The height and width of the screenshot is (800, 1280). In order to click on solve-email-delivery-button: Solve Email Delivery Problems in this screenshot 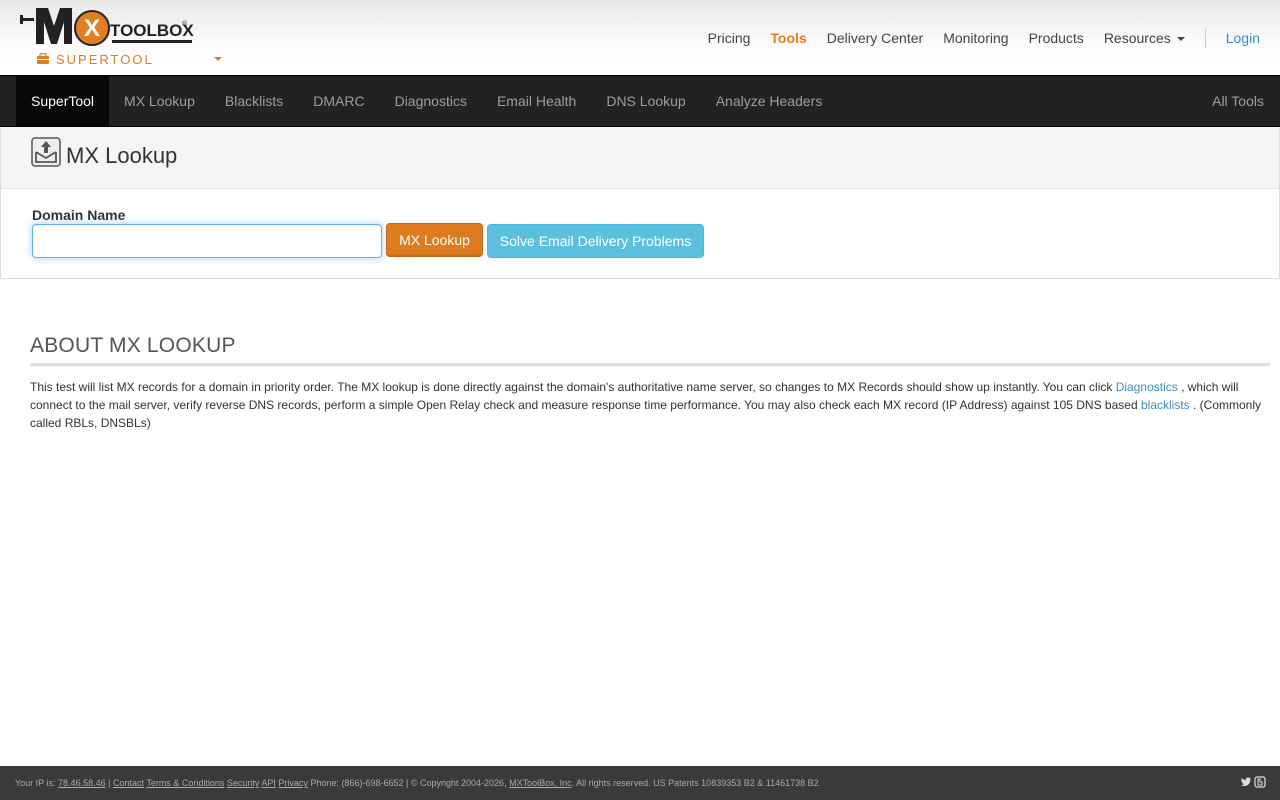, I will do `click(595, 241)`.